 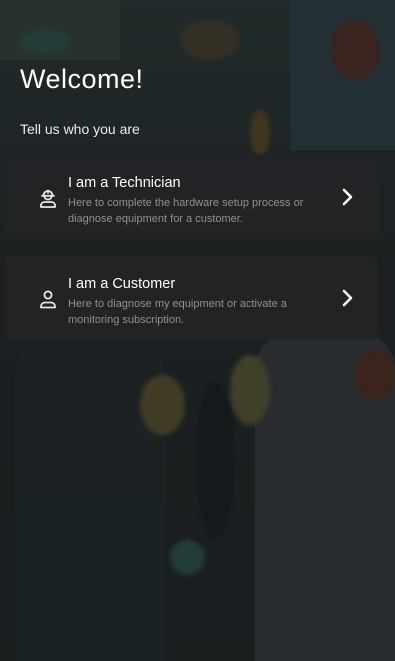 I want to click on person-icon, so click(x=48, y=299).